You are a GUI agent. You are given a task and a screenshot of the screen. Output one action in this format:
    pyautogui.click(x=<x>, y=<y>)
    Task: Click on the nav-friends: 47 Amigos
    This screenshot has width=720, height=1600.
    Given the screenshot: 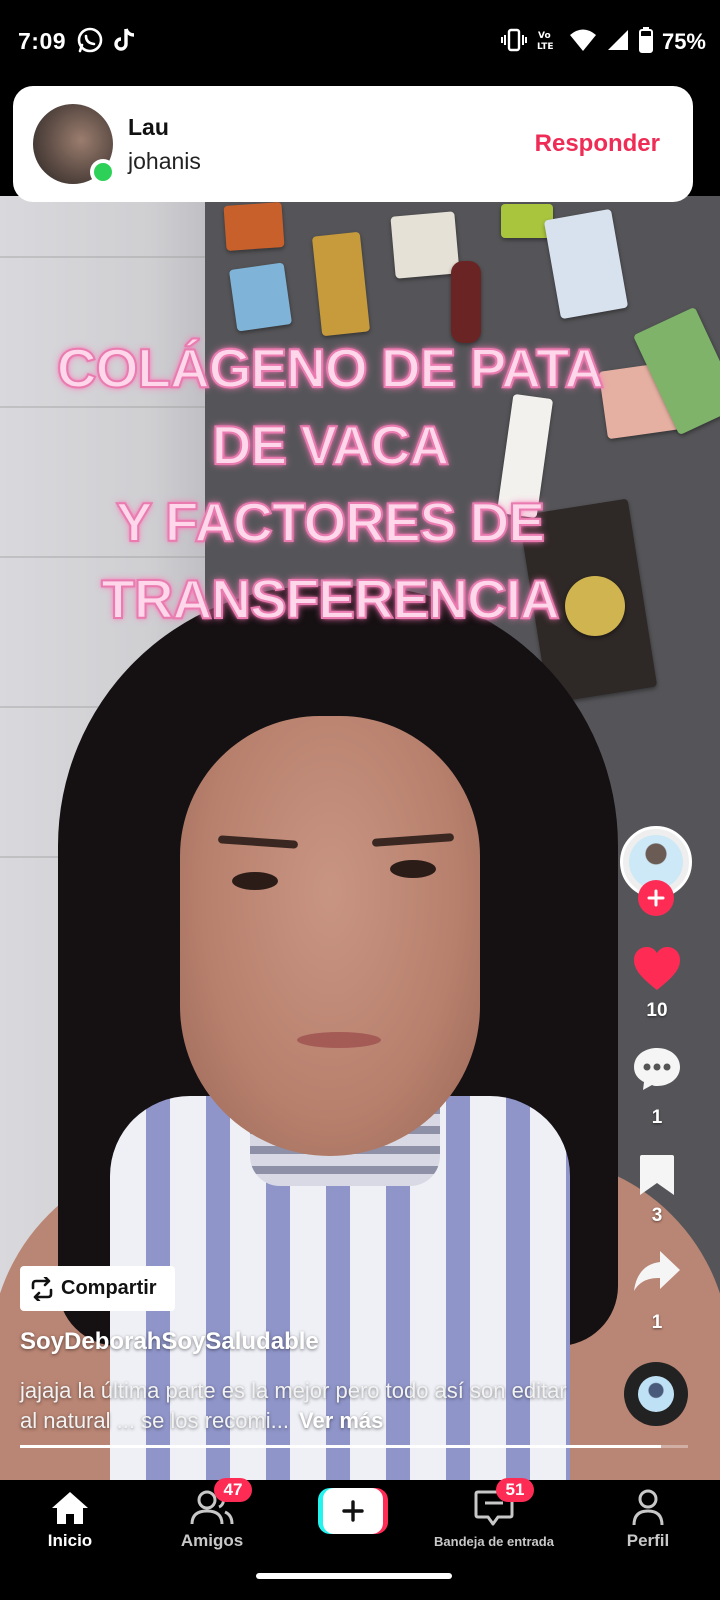 What is the action you would take?
    pyautogui.click(x=212, y=1514)
    